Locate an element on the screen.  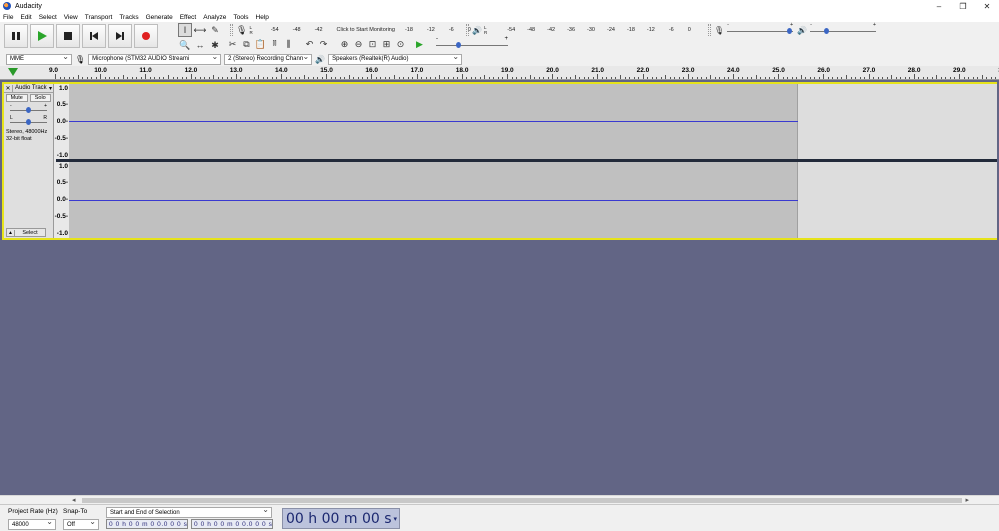
multi-tool-icon: ✱ is located at coordinates (215, 45).